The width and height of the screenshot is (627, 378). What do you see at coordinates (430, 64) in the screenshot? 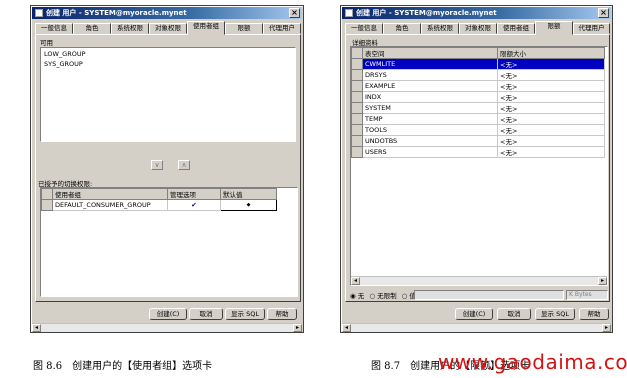
I see `tablespace-cell: CWMLITE` at bounding box center [430, 64].